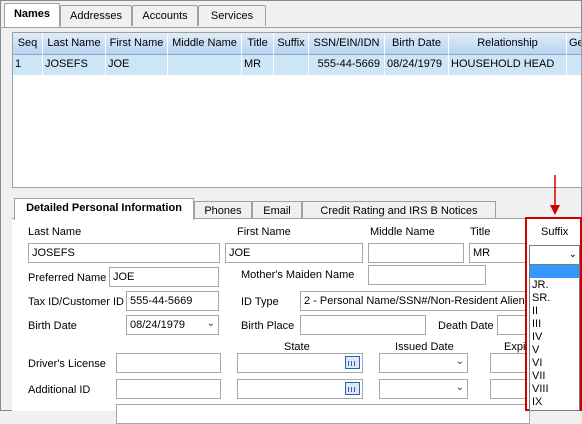 The width and height of the screenshot is (582, 424). I want to click on label-birth-date: Birth Date, so click(52, 326).